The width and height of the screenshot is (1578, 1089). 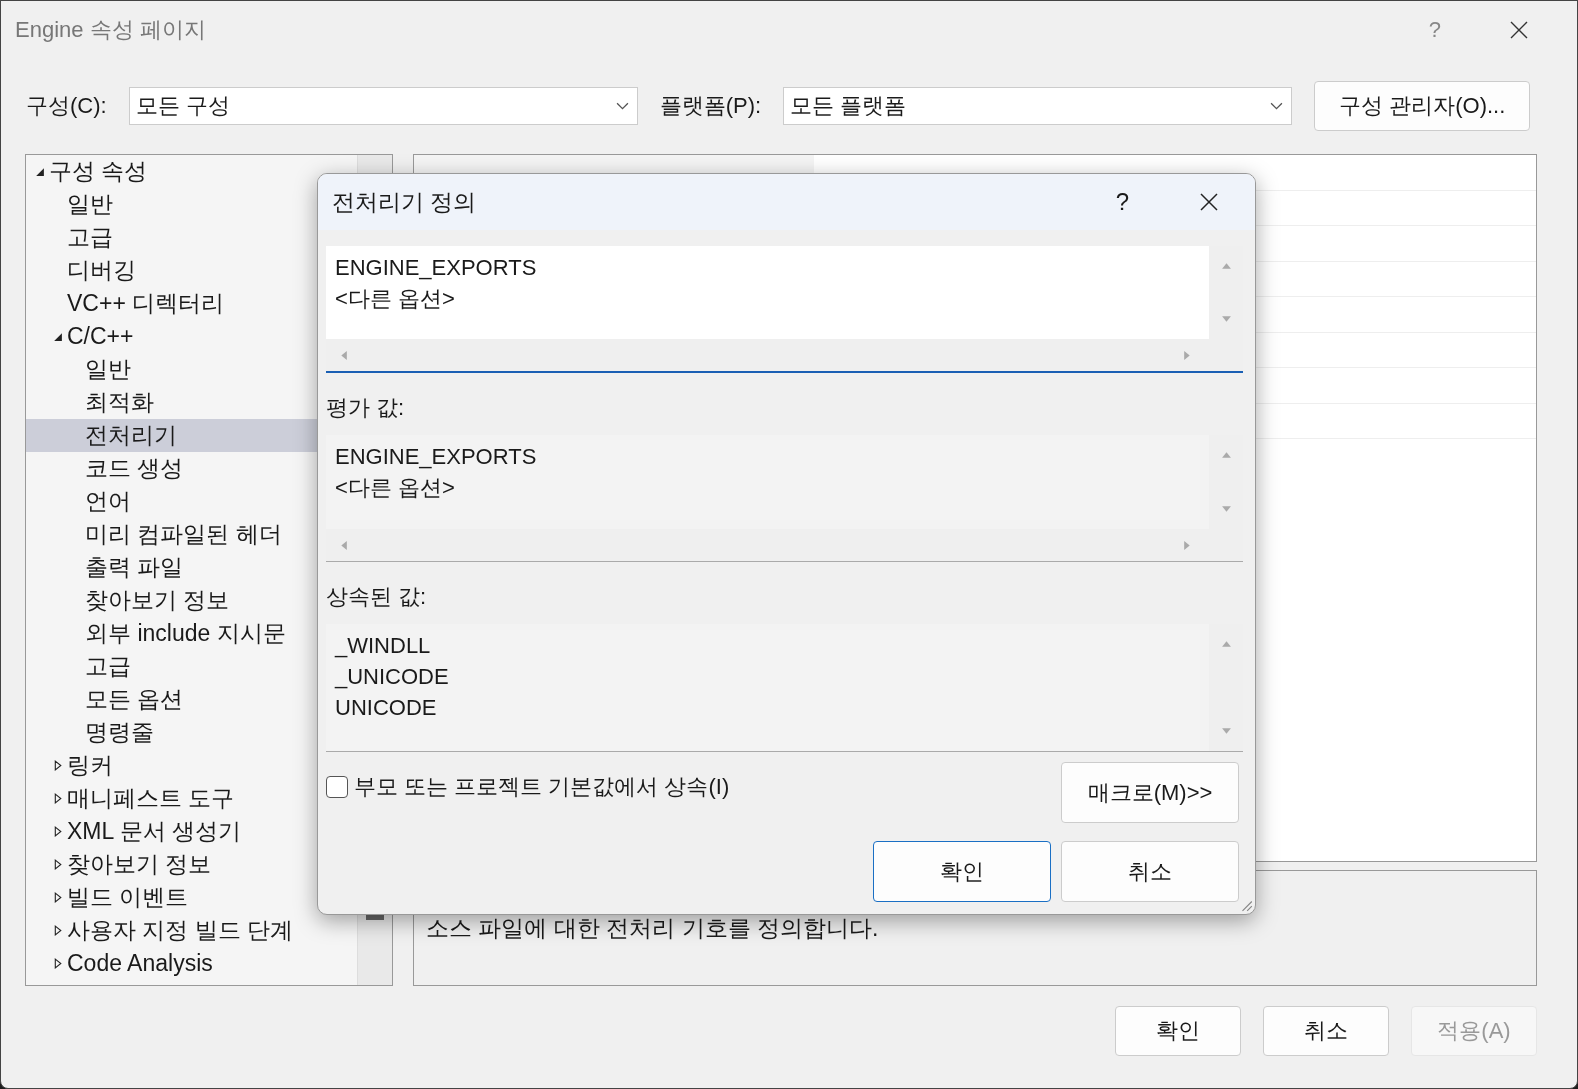 I want to click on platform-dropdown: 모든 플랫폼, so click(x=1038, y=106).